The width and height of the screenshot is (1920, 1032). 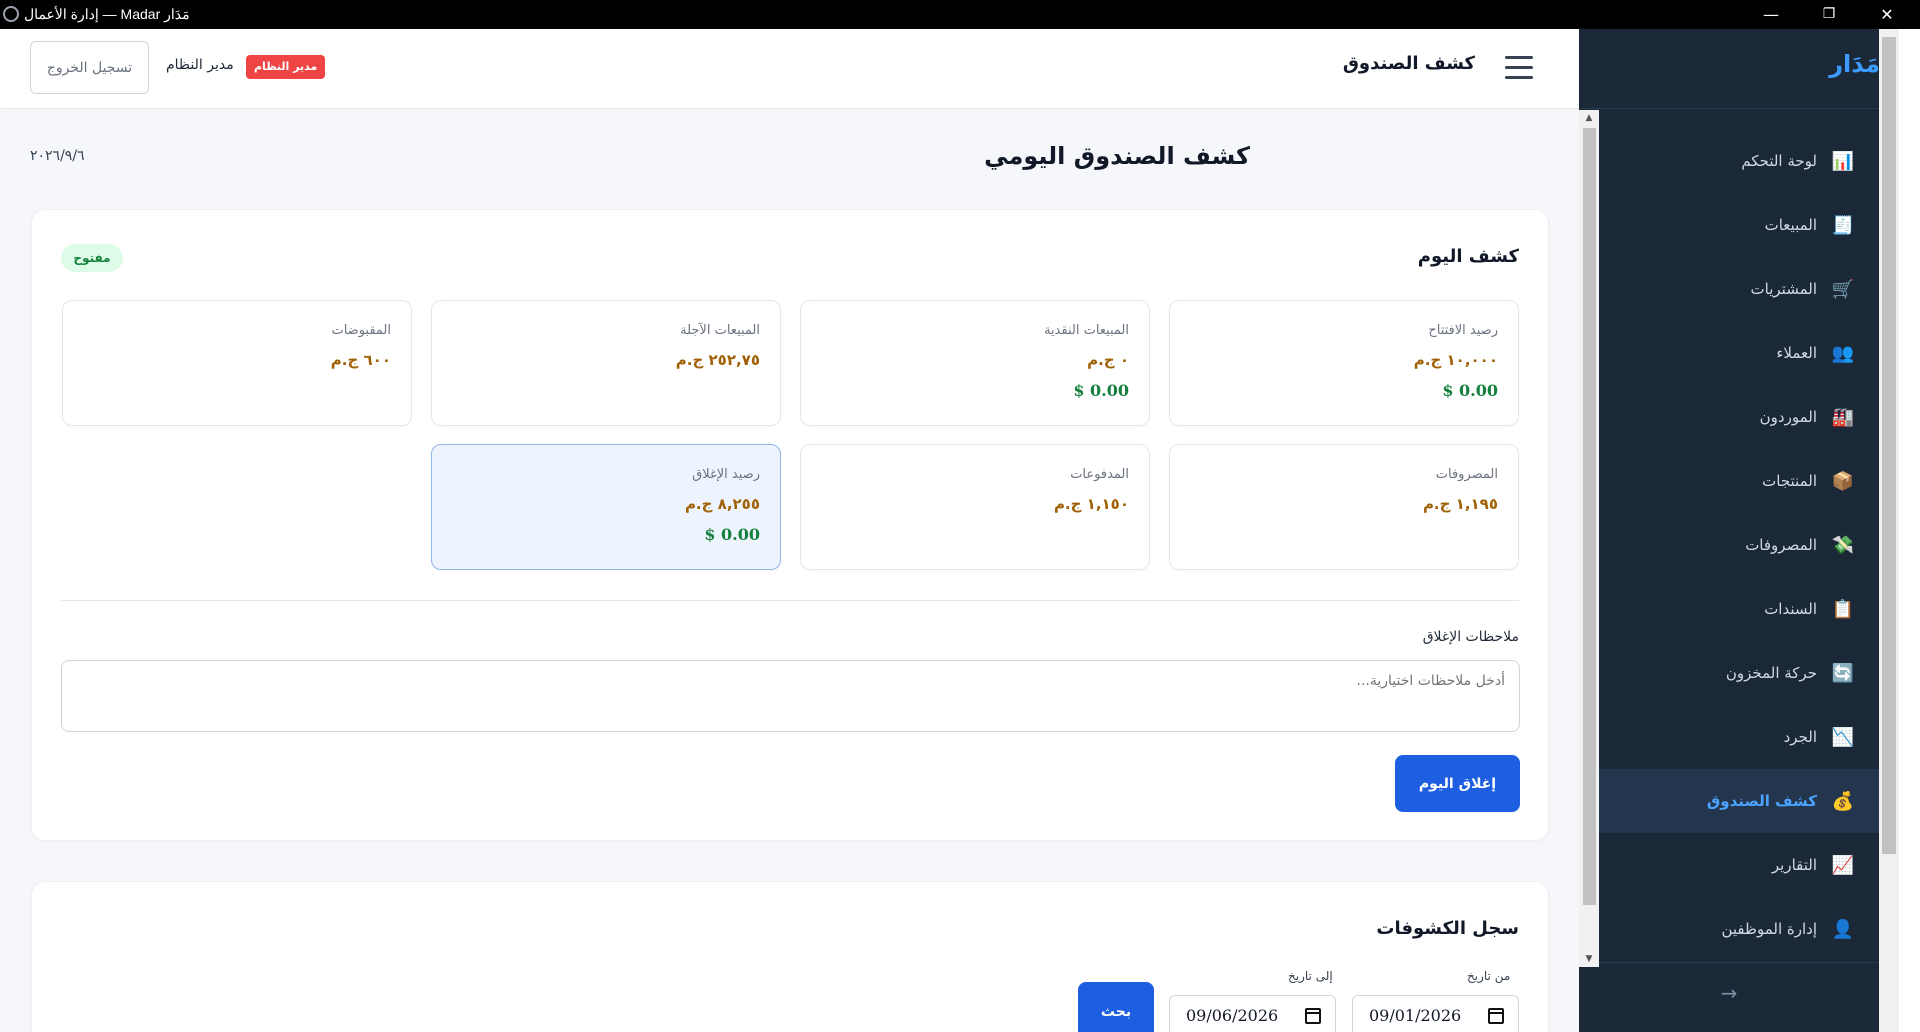 I want to click on to-date-label: إلى تاريخ, so click(x=1310, y=976).